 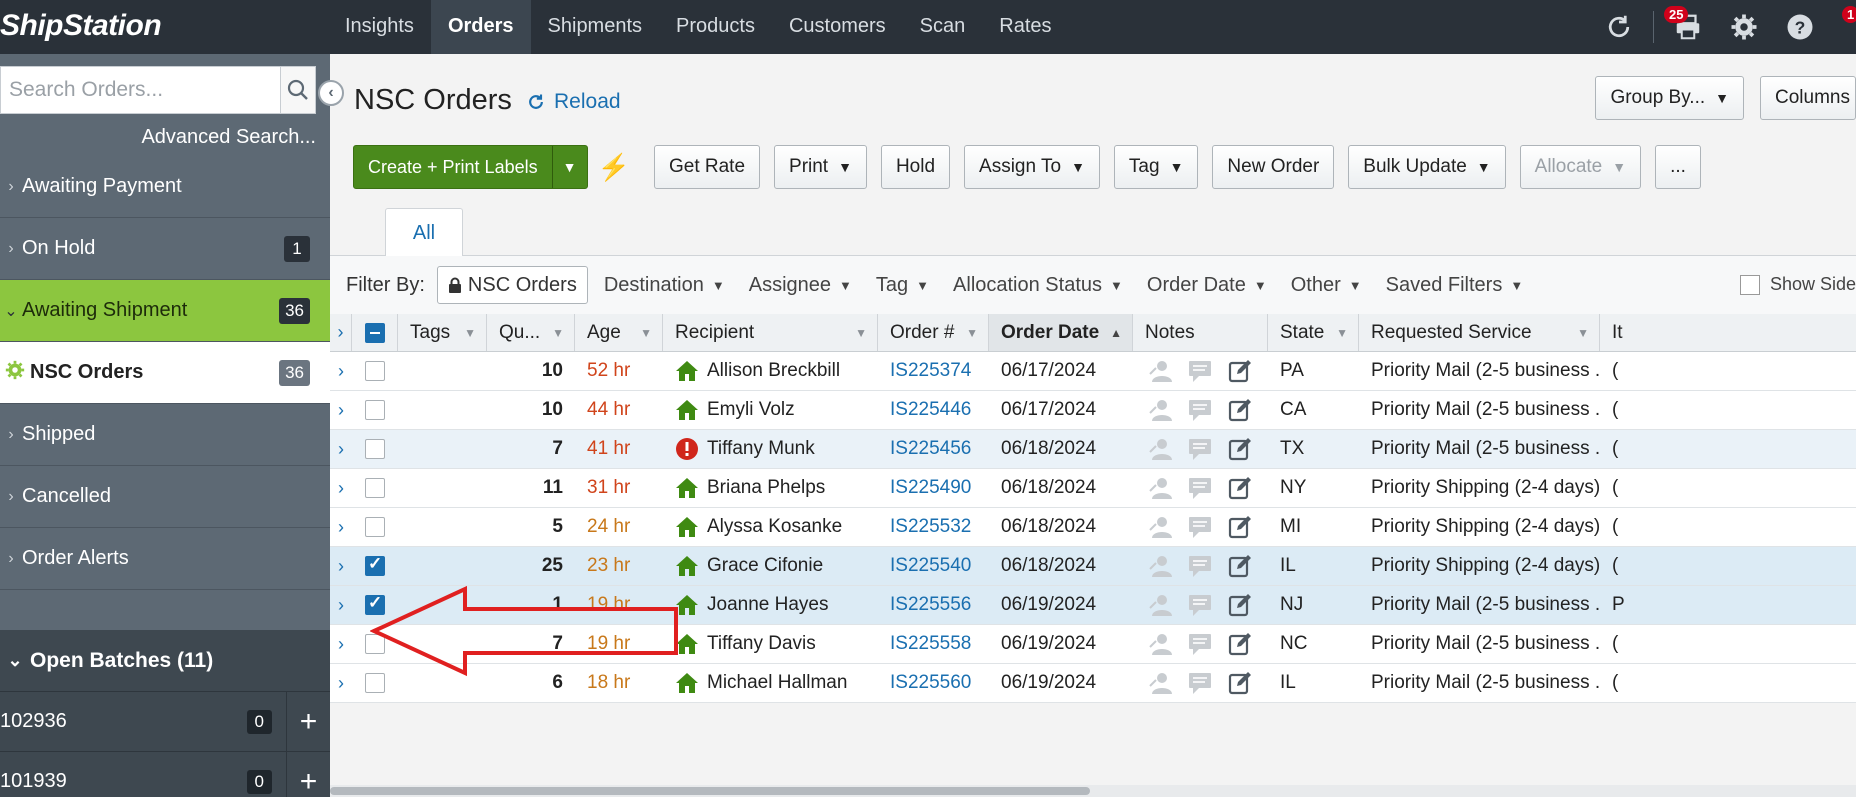 What do you see at coordinates (165, 721) in the screenshot?
I see `batch-row: 102936 0 +` at bounding box center [165, 721].